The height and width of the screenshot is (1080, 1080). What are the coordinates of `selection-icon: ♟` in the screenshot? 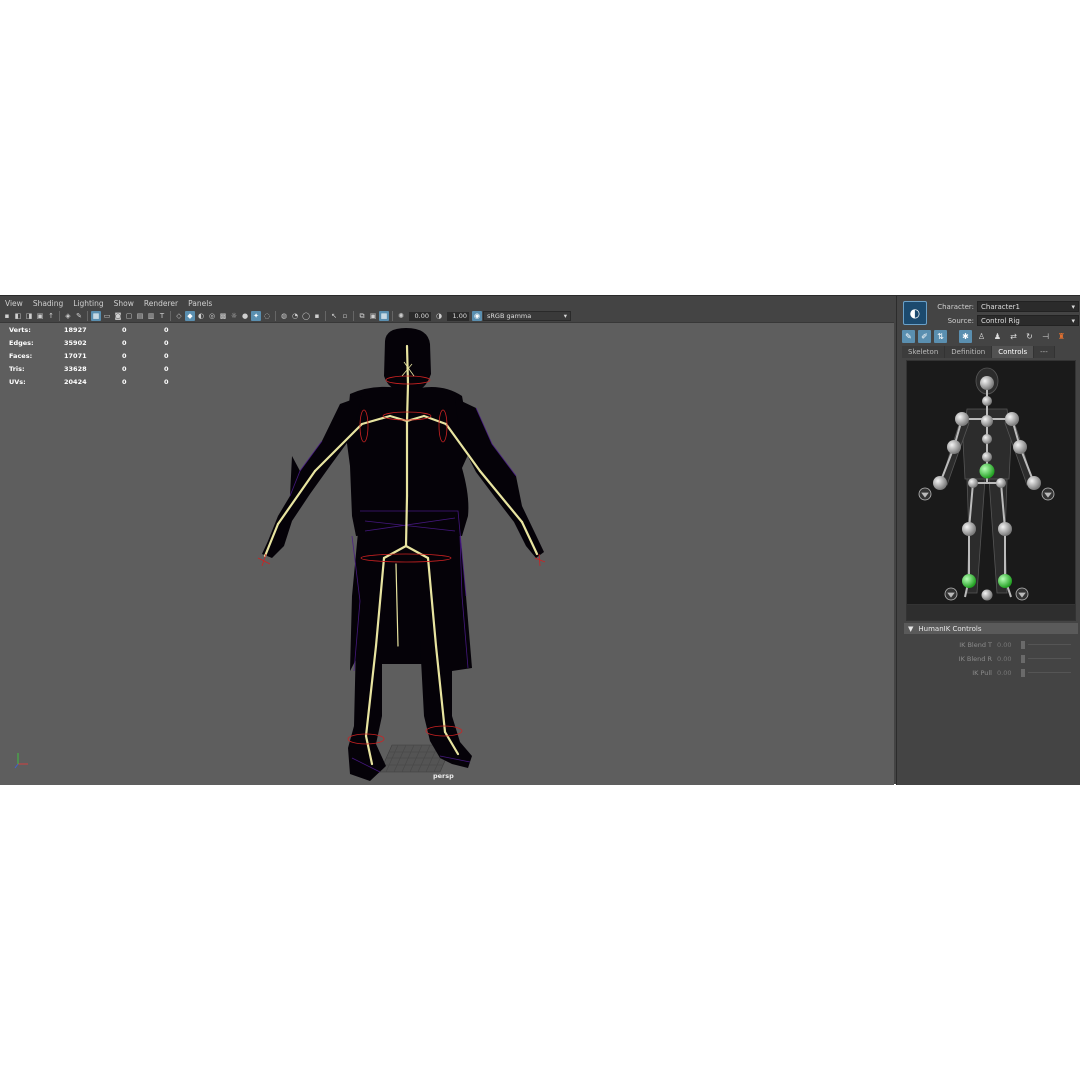 It's located at (997, 336).